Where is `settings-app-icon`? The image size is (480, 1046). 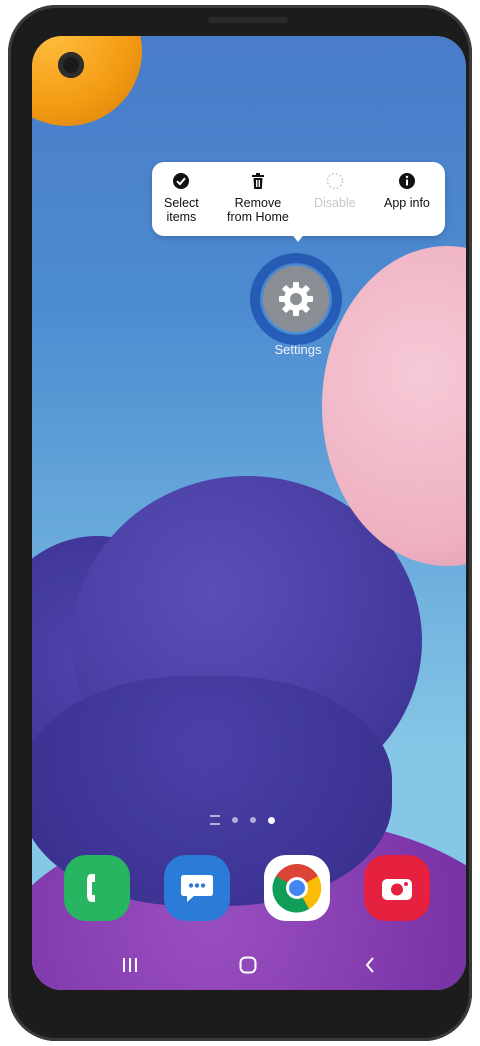 settings-app-icon is located at coordinates (296, 299).